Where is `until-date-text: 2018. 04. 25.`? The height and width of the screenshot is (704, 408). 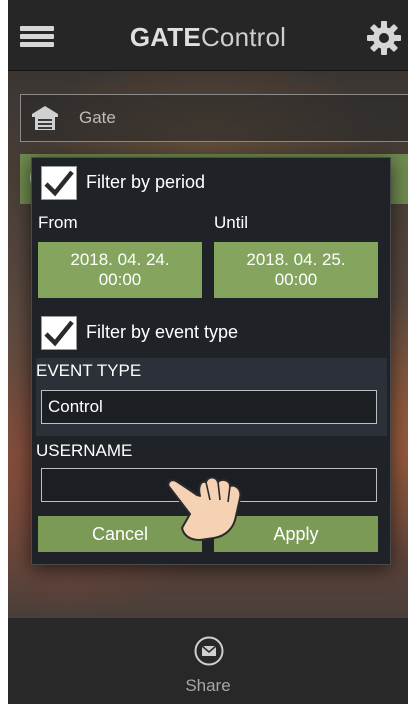 until-date-text: 2018. 04. 25. is located at coordinates (296, 259).